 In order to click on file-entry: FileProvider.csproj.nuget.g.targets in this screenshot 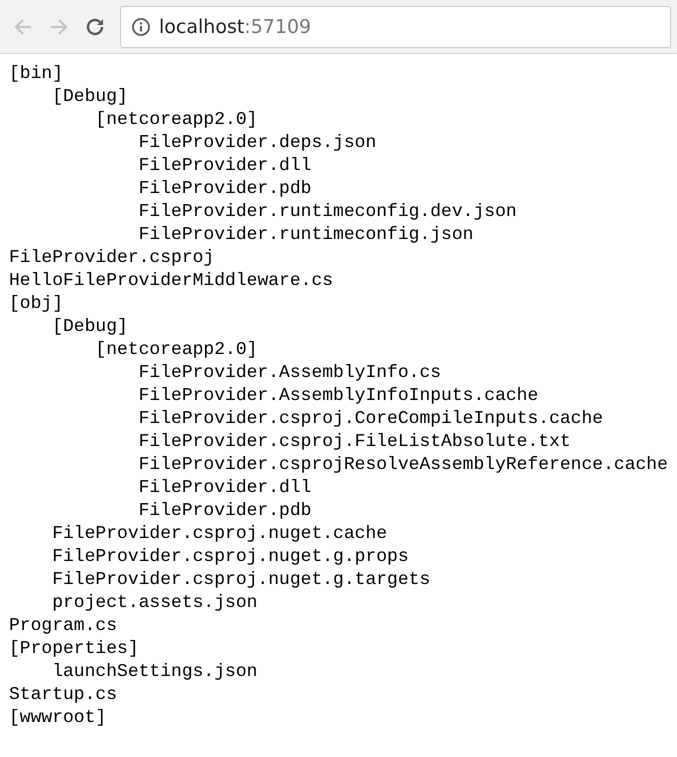, I will do `click(241, 580)`.